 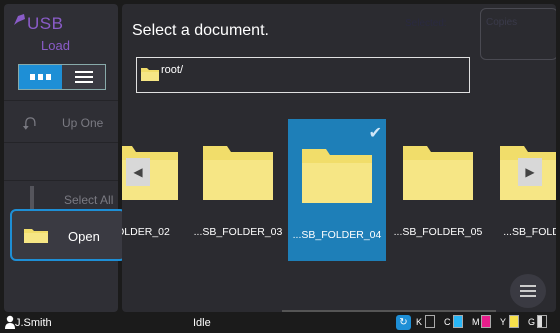 What do you see at coordinates (542, 321) in the screenshot?
I see `ink-level-g` at bounding box center [542, 321].